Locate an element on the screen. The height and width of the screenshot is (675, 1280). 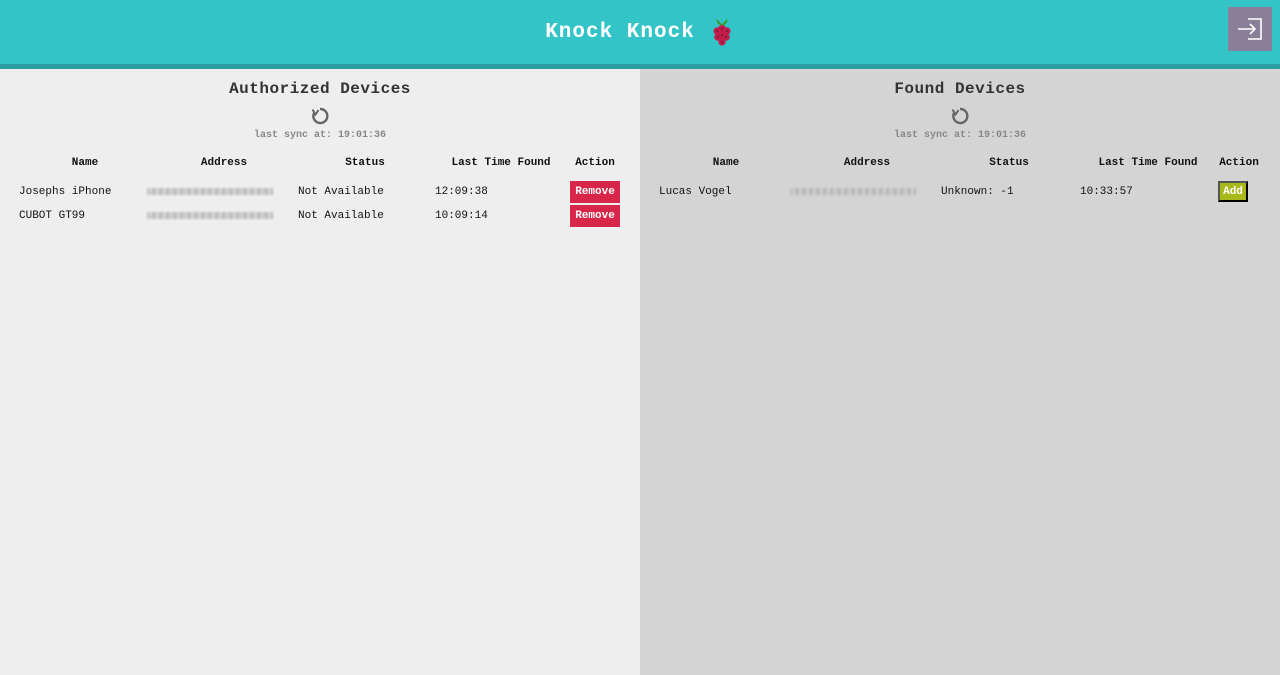
found-devices-title: Found Devices is located at coordinates (960, 89).